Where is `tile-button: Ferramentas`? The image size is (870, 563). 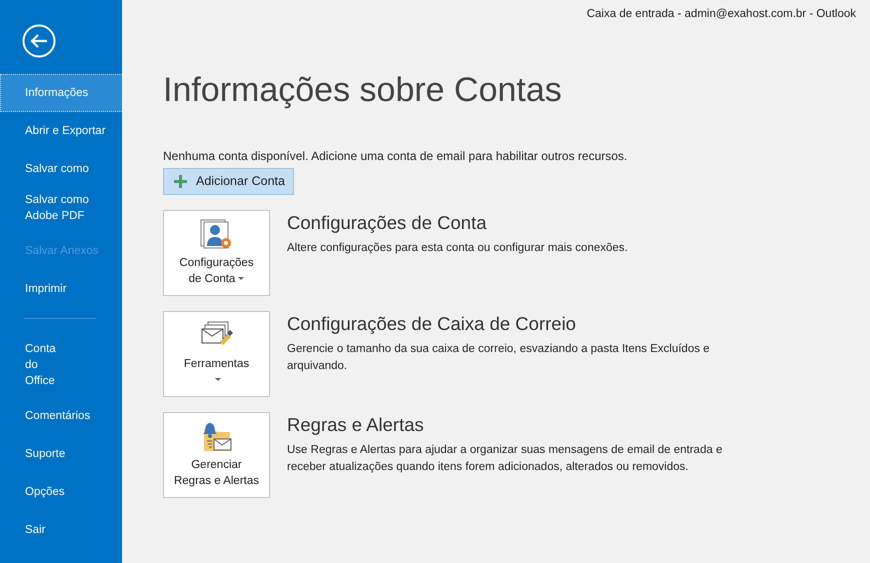
tile-button: Ferramentas is located at coordinates (216, 353).